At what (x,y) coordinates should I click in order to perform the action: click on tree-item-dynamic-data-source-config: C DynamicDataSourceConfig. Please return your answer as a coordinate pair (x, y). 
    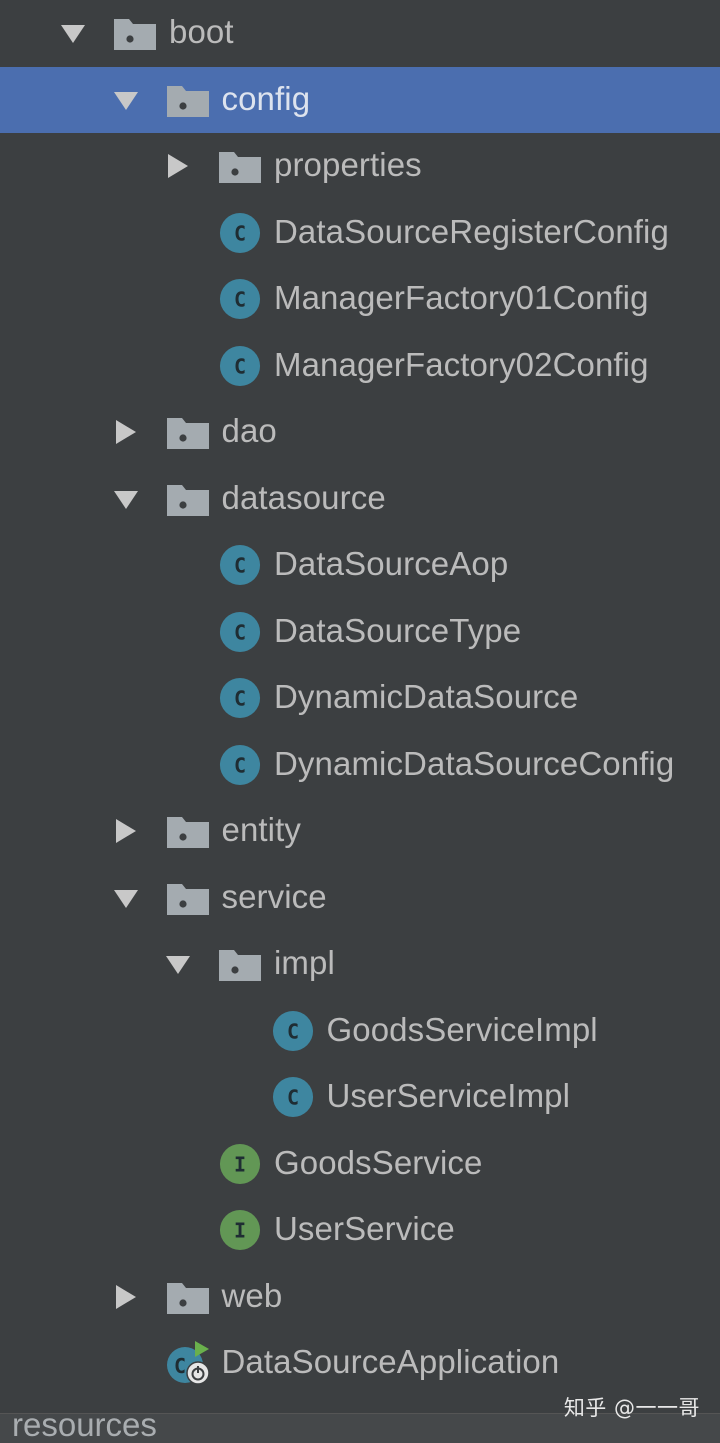
    Looking at the image, I should click on (360, 765).